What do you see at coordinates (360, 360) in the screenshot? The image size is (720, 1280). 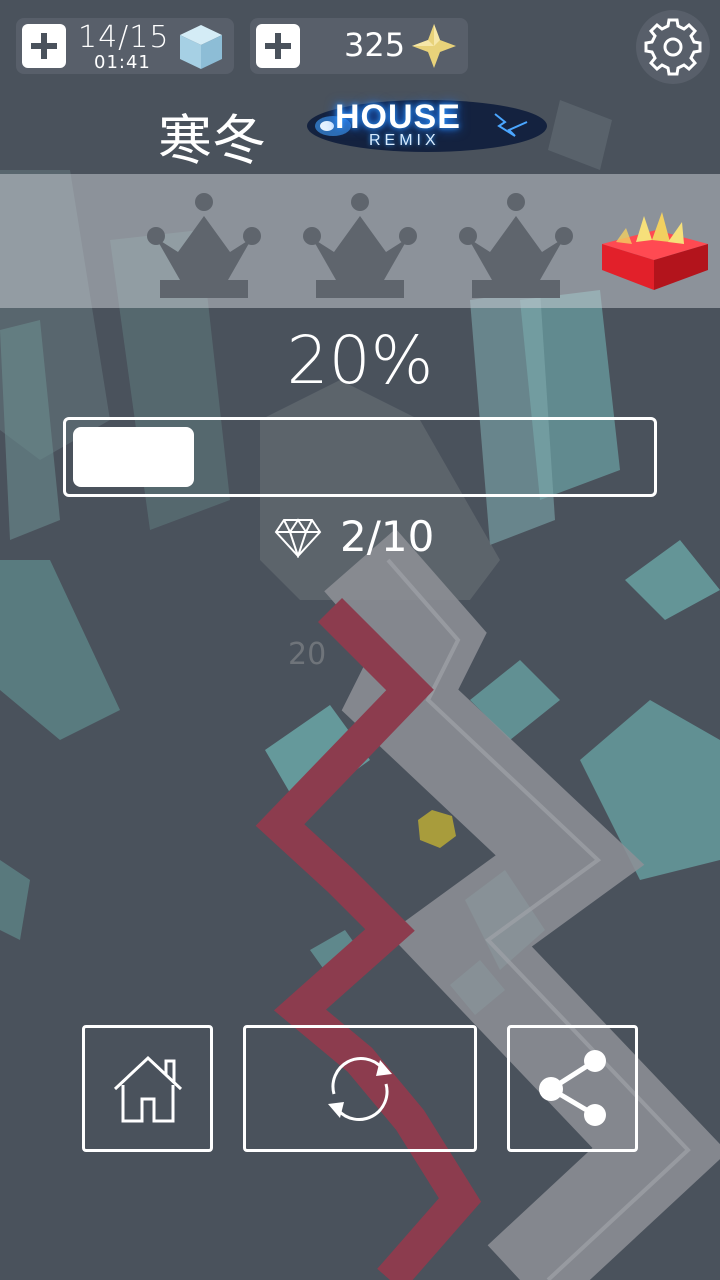 I see `progress-percent: 20%` at bounding box center [360, 360].